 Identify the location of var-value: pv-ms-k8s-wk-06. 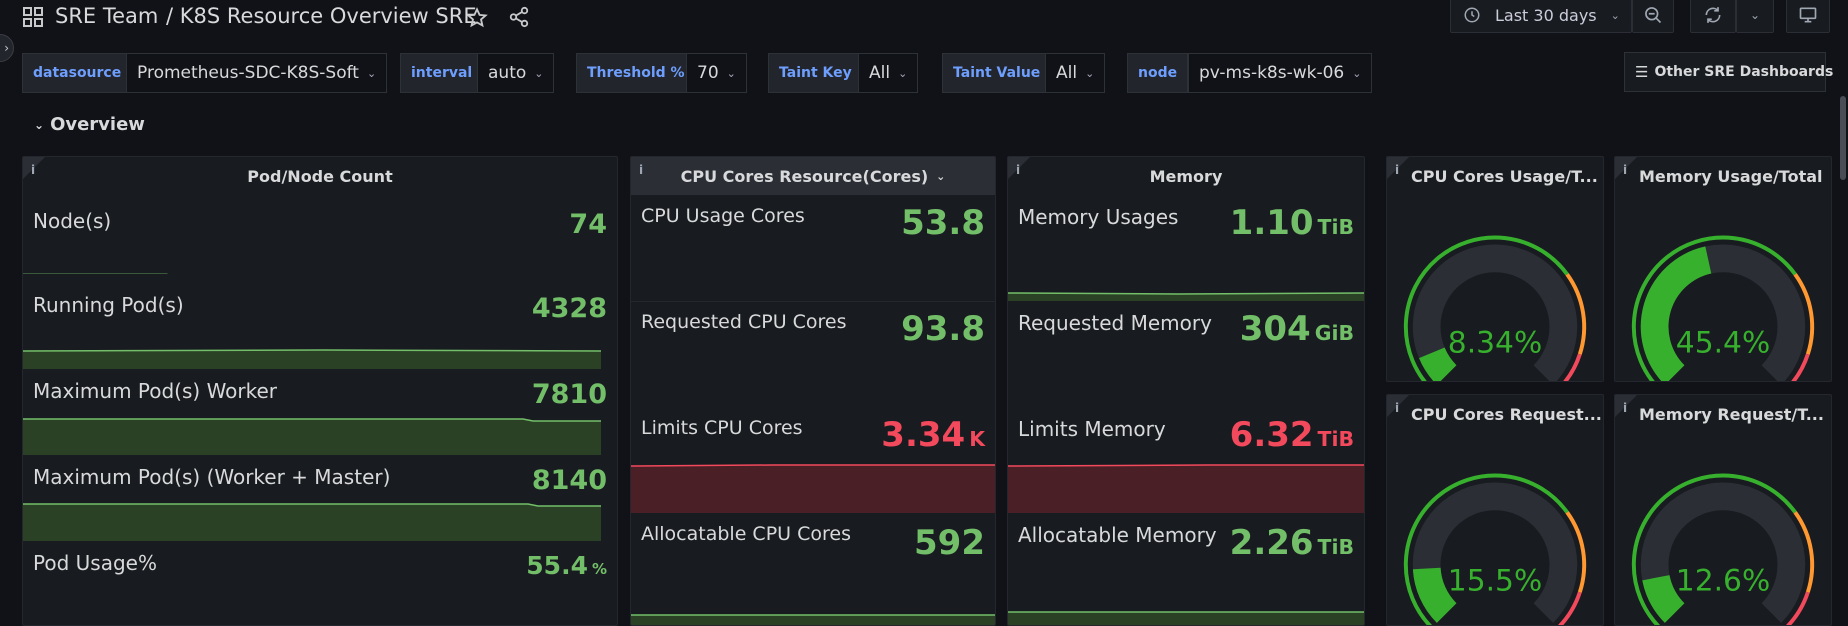
(1272, 73).